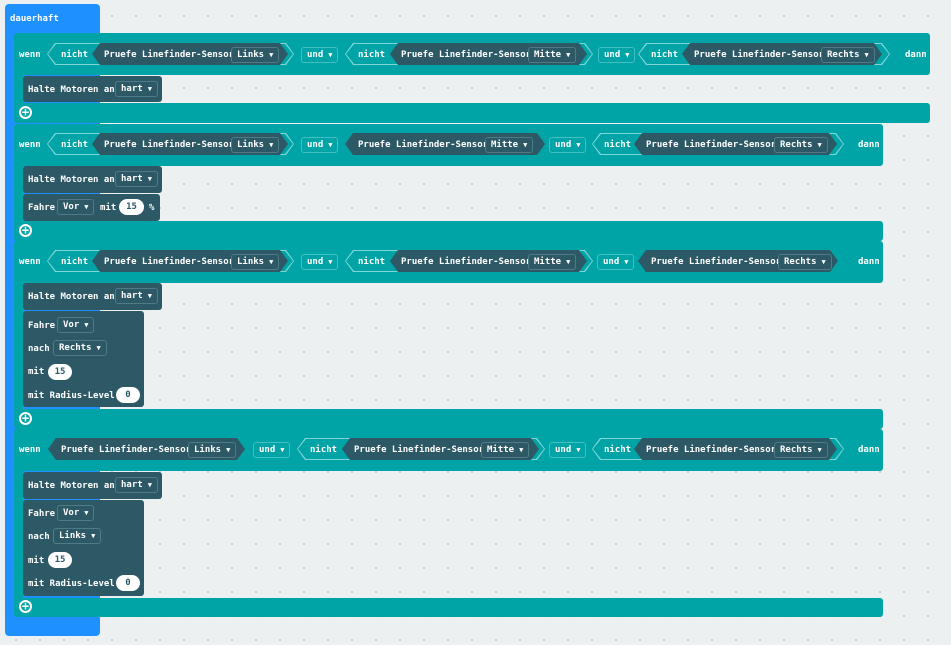 Image resolution: width=951 pixels, height=645 pixels. I want to click on drive-label: Fahre, so click(42, 514).